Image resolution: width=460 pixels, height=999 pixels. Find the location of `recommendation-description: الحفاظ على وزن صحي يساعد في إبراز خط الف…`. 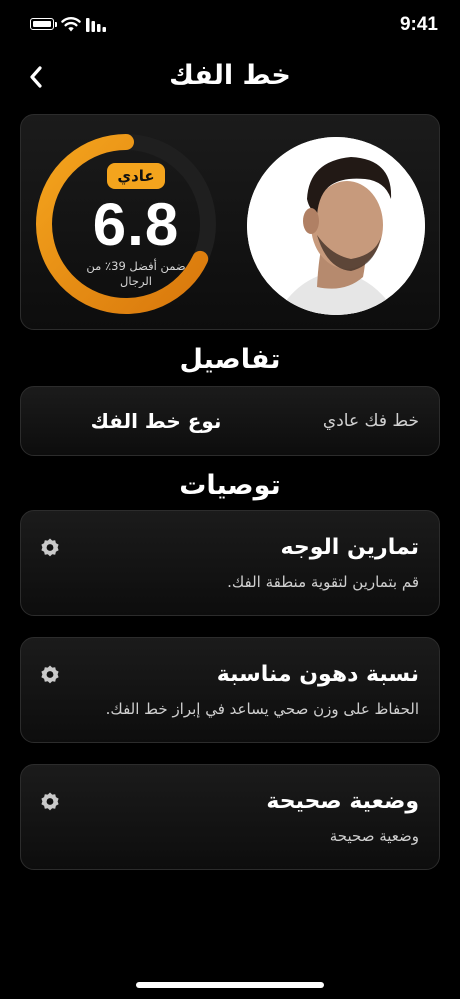

recommendation-description: الحفاظ على وزن صحي يساعد في إبراز خط الف… is located at coordinates (262, 709).